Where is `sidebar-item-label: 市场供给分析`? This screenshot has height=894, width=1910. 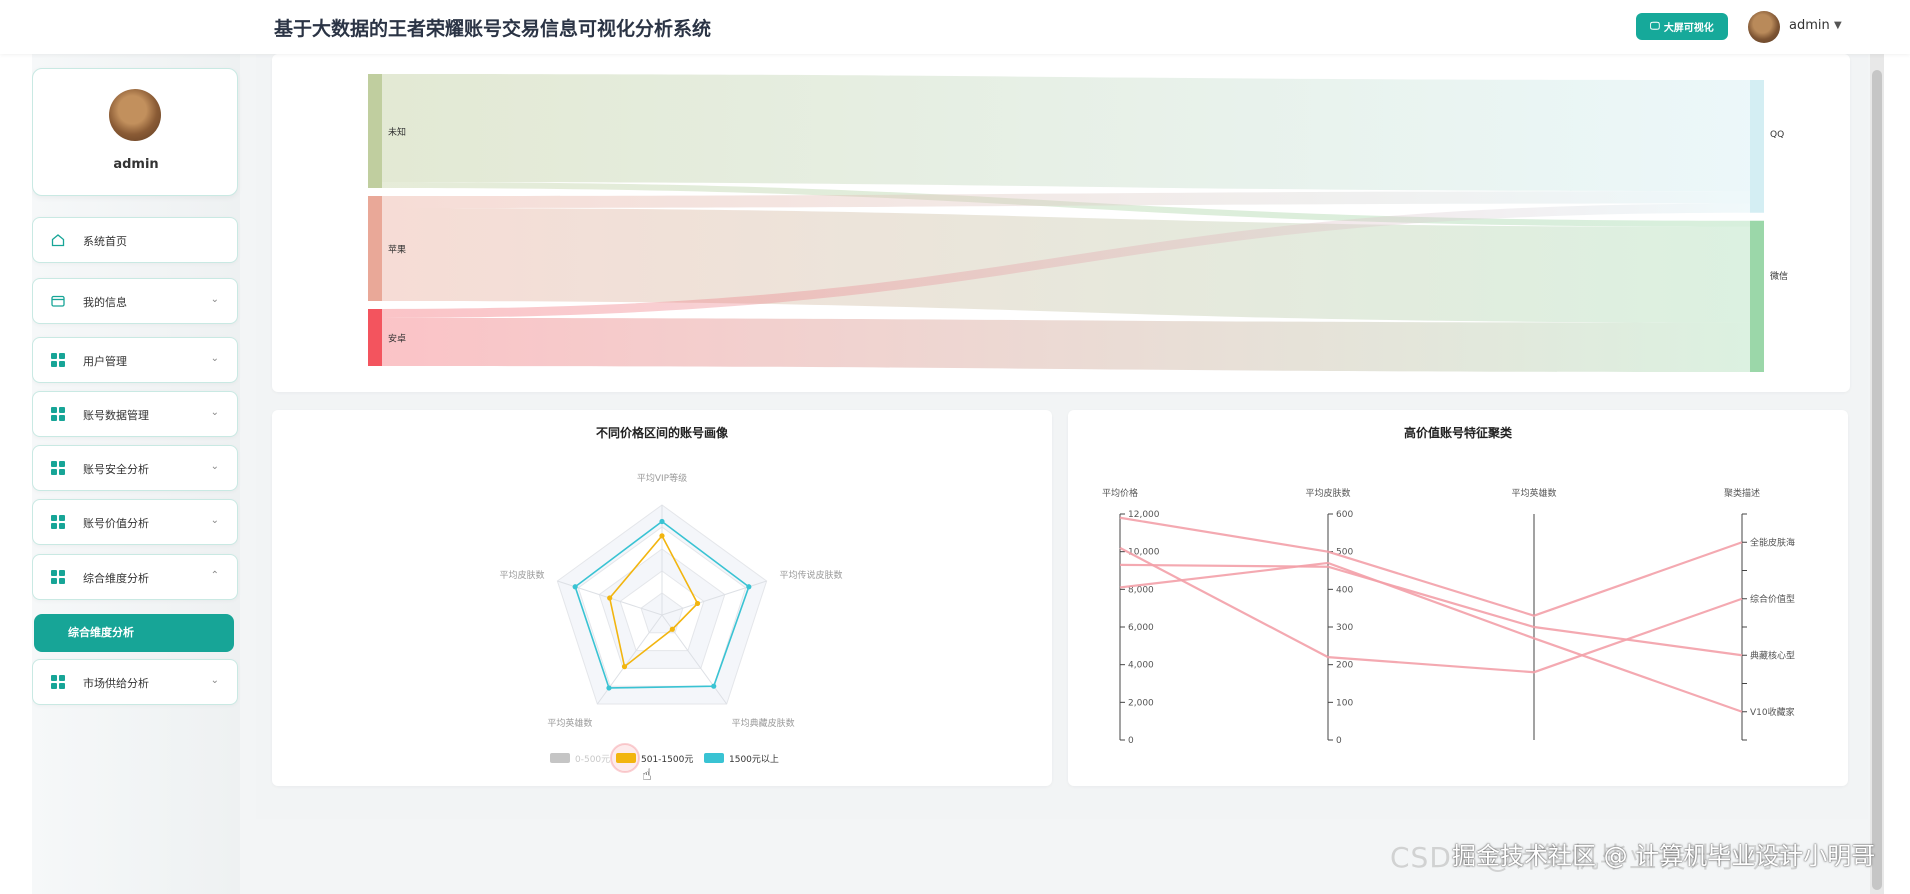 sidebar-item-label: 市场供给分析 is located at coordinates (116, 683).